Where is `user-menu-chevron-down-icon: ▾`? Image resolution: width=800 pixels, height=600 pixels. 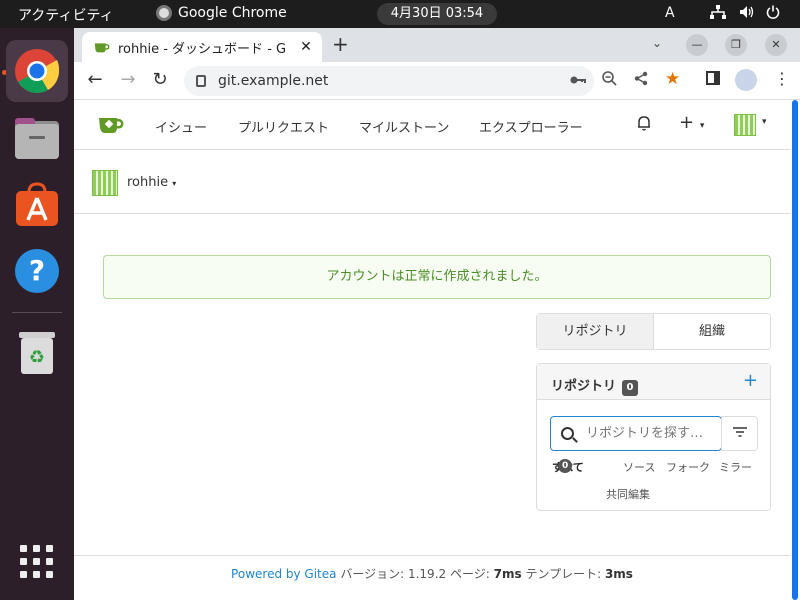
user-menu-chevron-down-icon: ▾ is located at coordinates (764, 122).